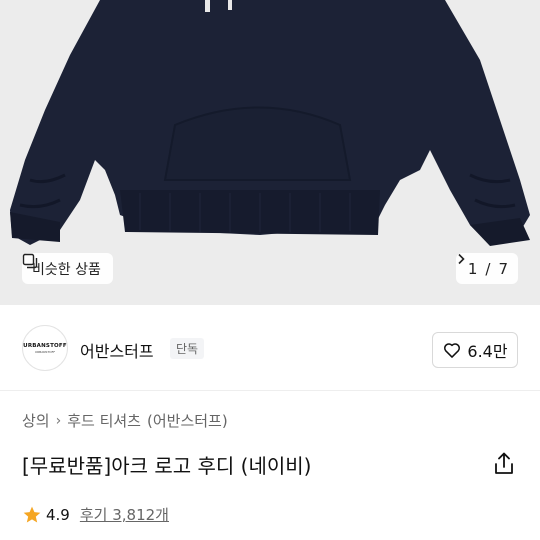 The image size is (540, 540). Describe the element at coordinates (461, 259) in the screenshot. I see `chevron-right-icon` at that location.